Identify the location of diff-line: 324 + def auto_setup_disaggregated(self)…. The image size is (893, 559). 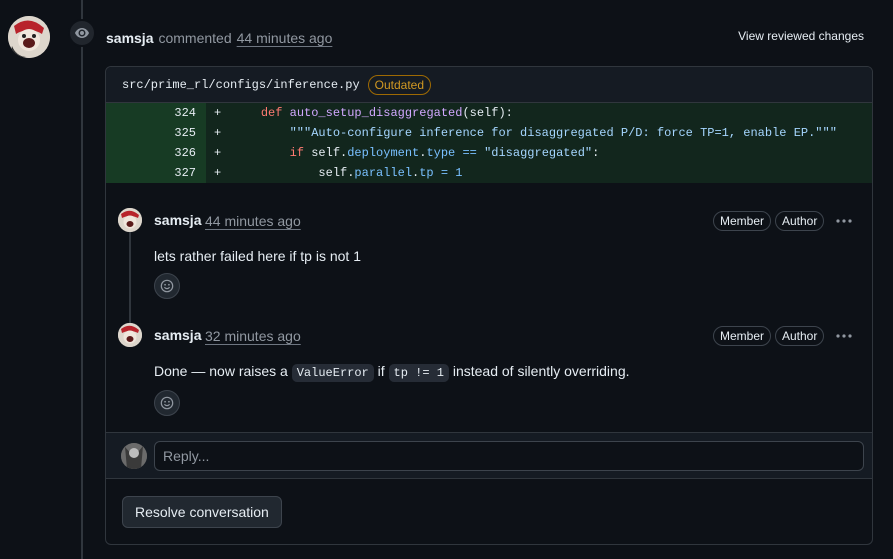
(489, 113).